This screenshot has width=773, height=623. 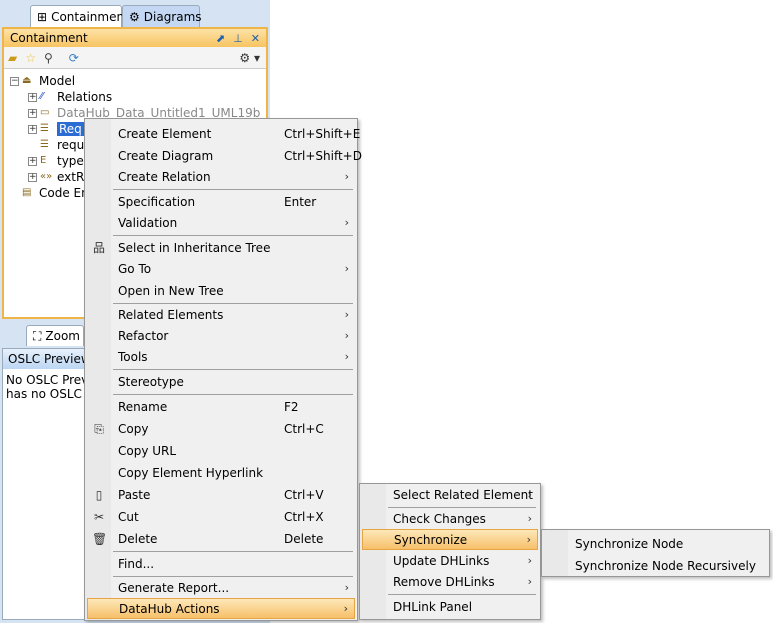 I want to click on tree-node: ☰ requ, so click(x=56, y=145).